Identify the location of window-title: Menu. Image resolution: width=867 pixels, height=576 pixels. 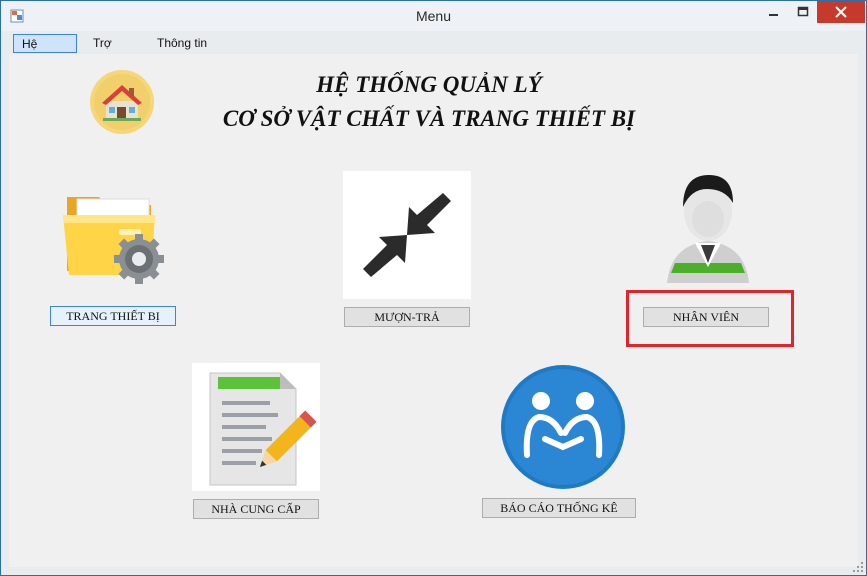
(433, 16).